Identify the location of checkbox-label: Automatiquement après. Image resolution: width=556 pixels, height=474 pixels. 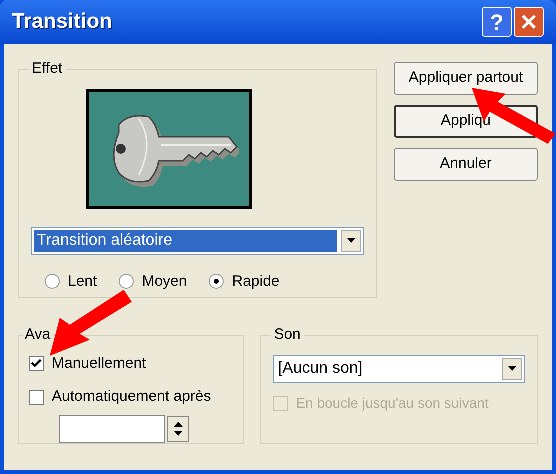
(132, 397).